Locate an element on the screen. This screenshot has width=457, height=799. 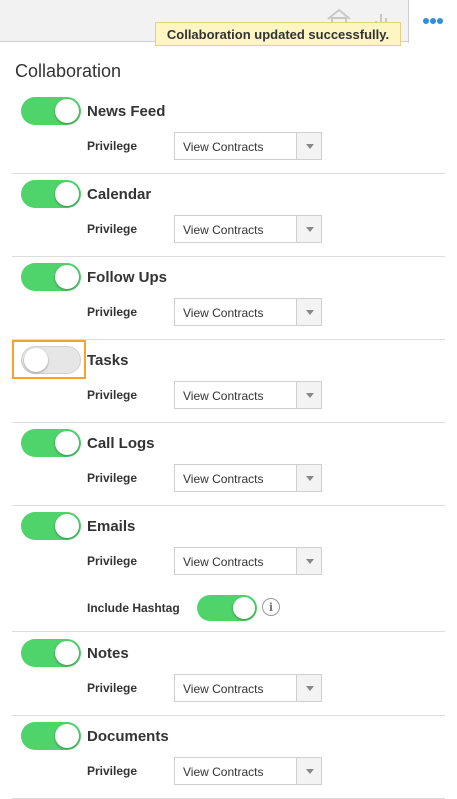
collab-row-tasks: Tasks Privilege View Contracts is located at coordinates (228, 381).